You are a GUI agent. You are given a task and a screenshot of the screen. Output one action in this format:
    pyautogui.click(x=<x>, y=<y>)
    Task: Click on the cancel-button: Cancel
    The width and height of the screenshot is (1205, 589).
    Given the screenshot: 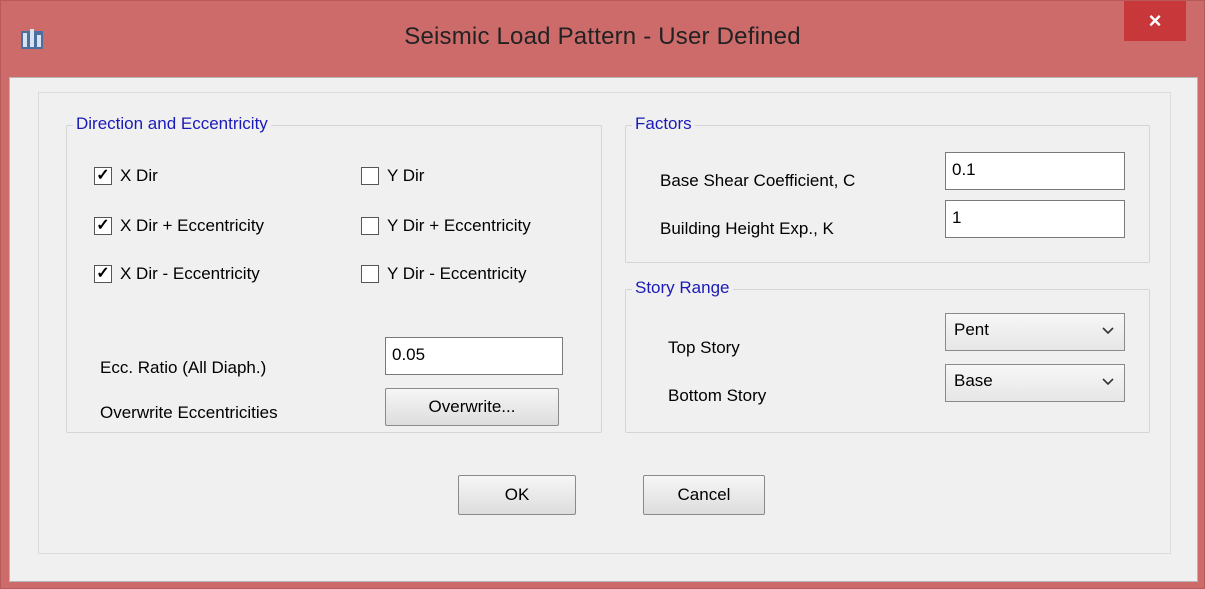 What is the action you would take?
    pyautogui.click(x=704, y=495)
    